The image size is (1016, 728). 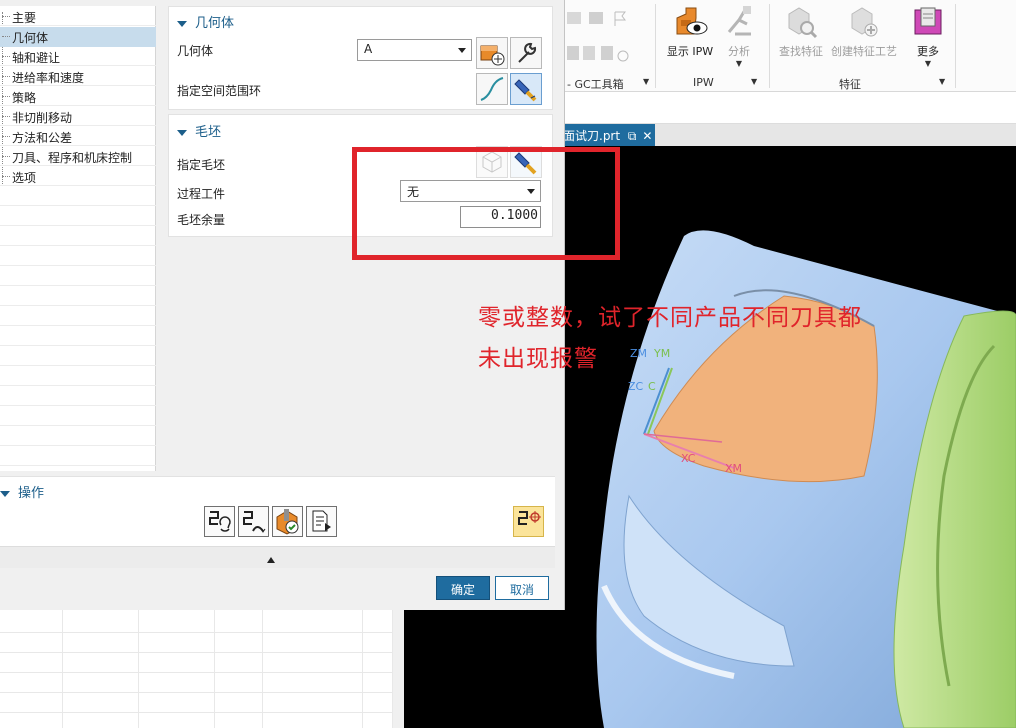 I want to click on navigator-grid, so click(x=196, y=669).